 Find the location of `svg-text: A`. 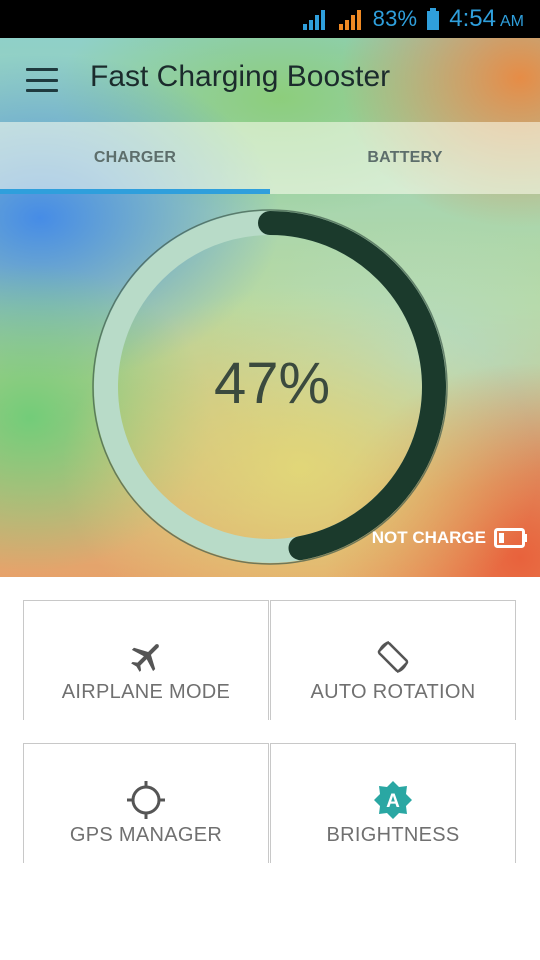

svg-text: A is located at coordinates (393, 801).